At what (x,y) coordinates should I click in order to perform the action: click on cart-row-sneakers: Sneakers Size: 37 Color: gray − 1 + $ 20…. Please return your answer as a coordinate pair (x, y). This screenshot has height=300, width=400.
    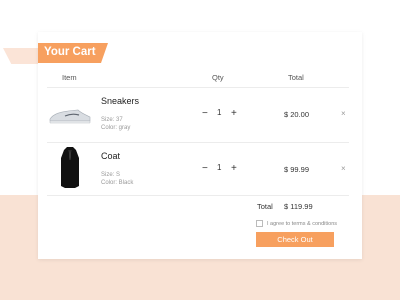
    Looking at the image, I should click on (200, 115).